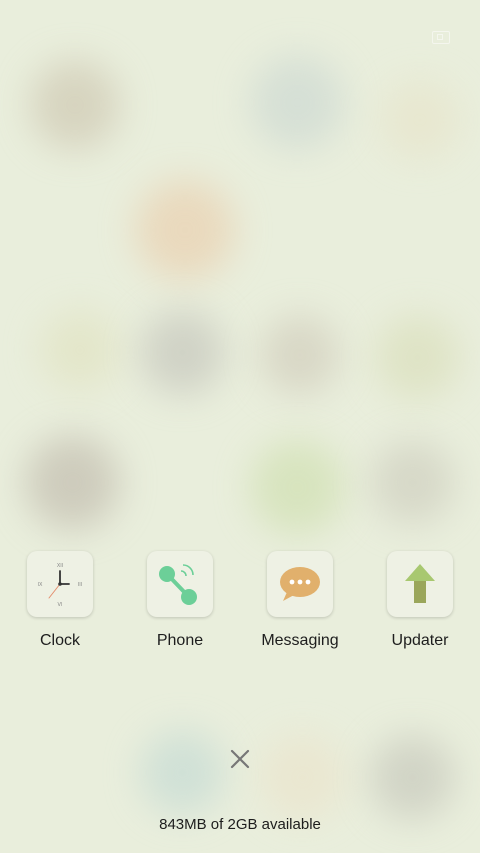 This screenshot has width=480, height=853. I want to click on app-label-messaging: Messaging, so click(300, 640).